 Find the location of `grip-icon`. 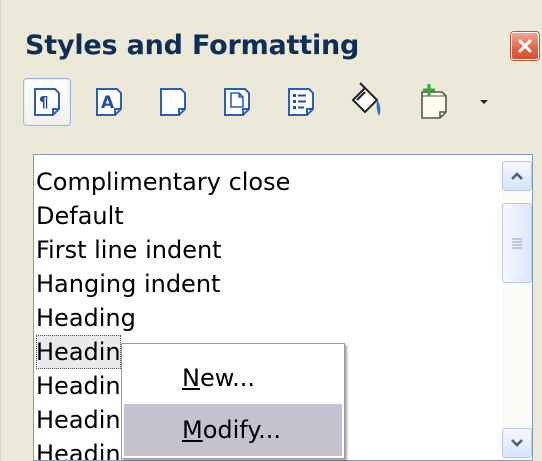

grip-icon is located at coordinates (517, 243).